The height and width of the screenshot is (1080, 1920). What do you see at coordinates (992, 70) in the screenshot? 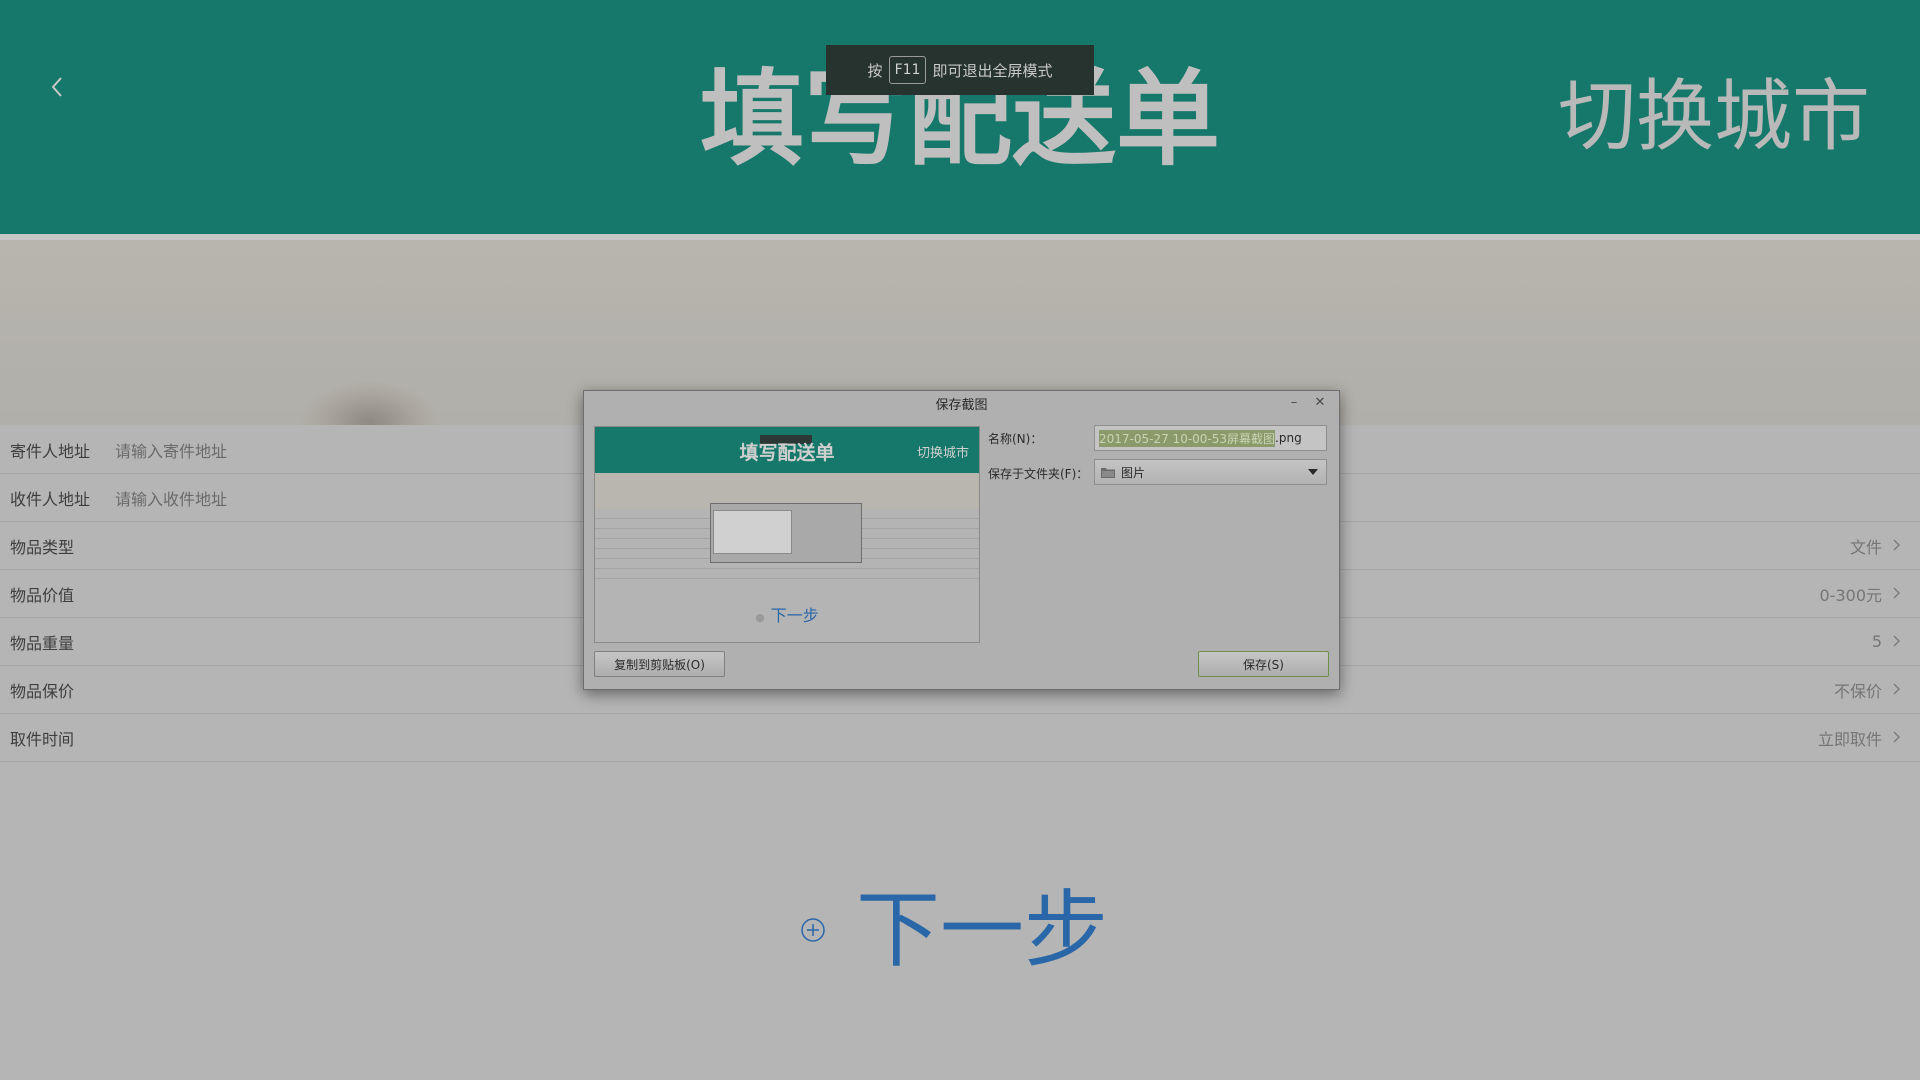
I see `toast-suffix: 即可退出全屏模式` at bounding box center [992, 70].